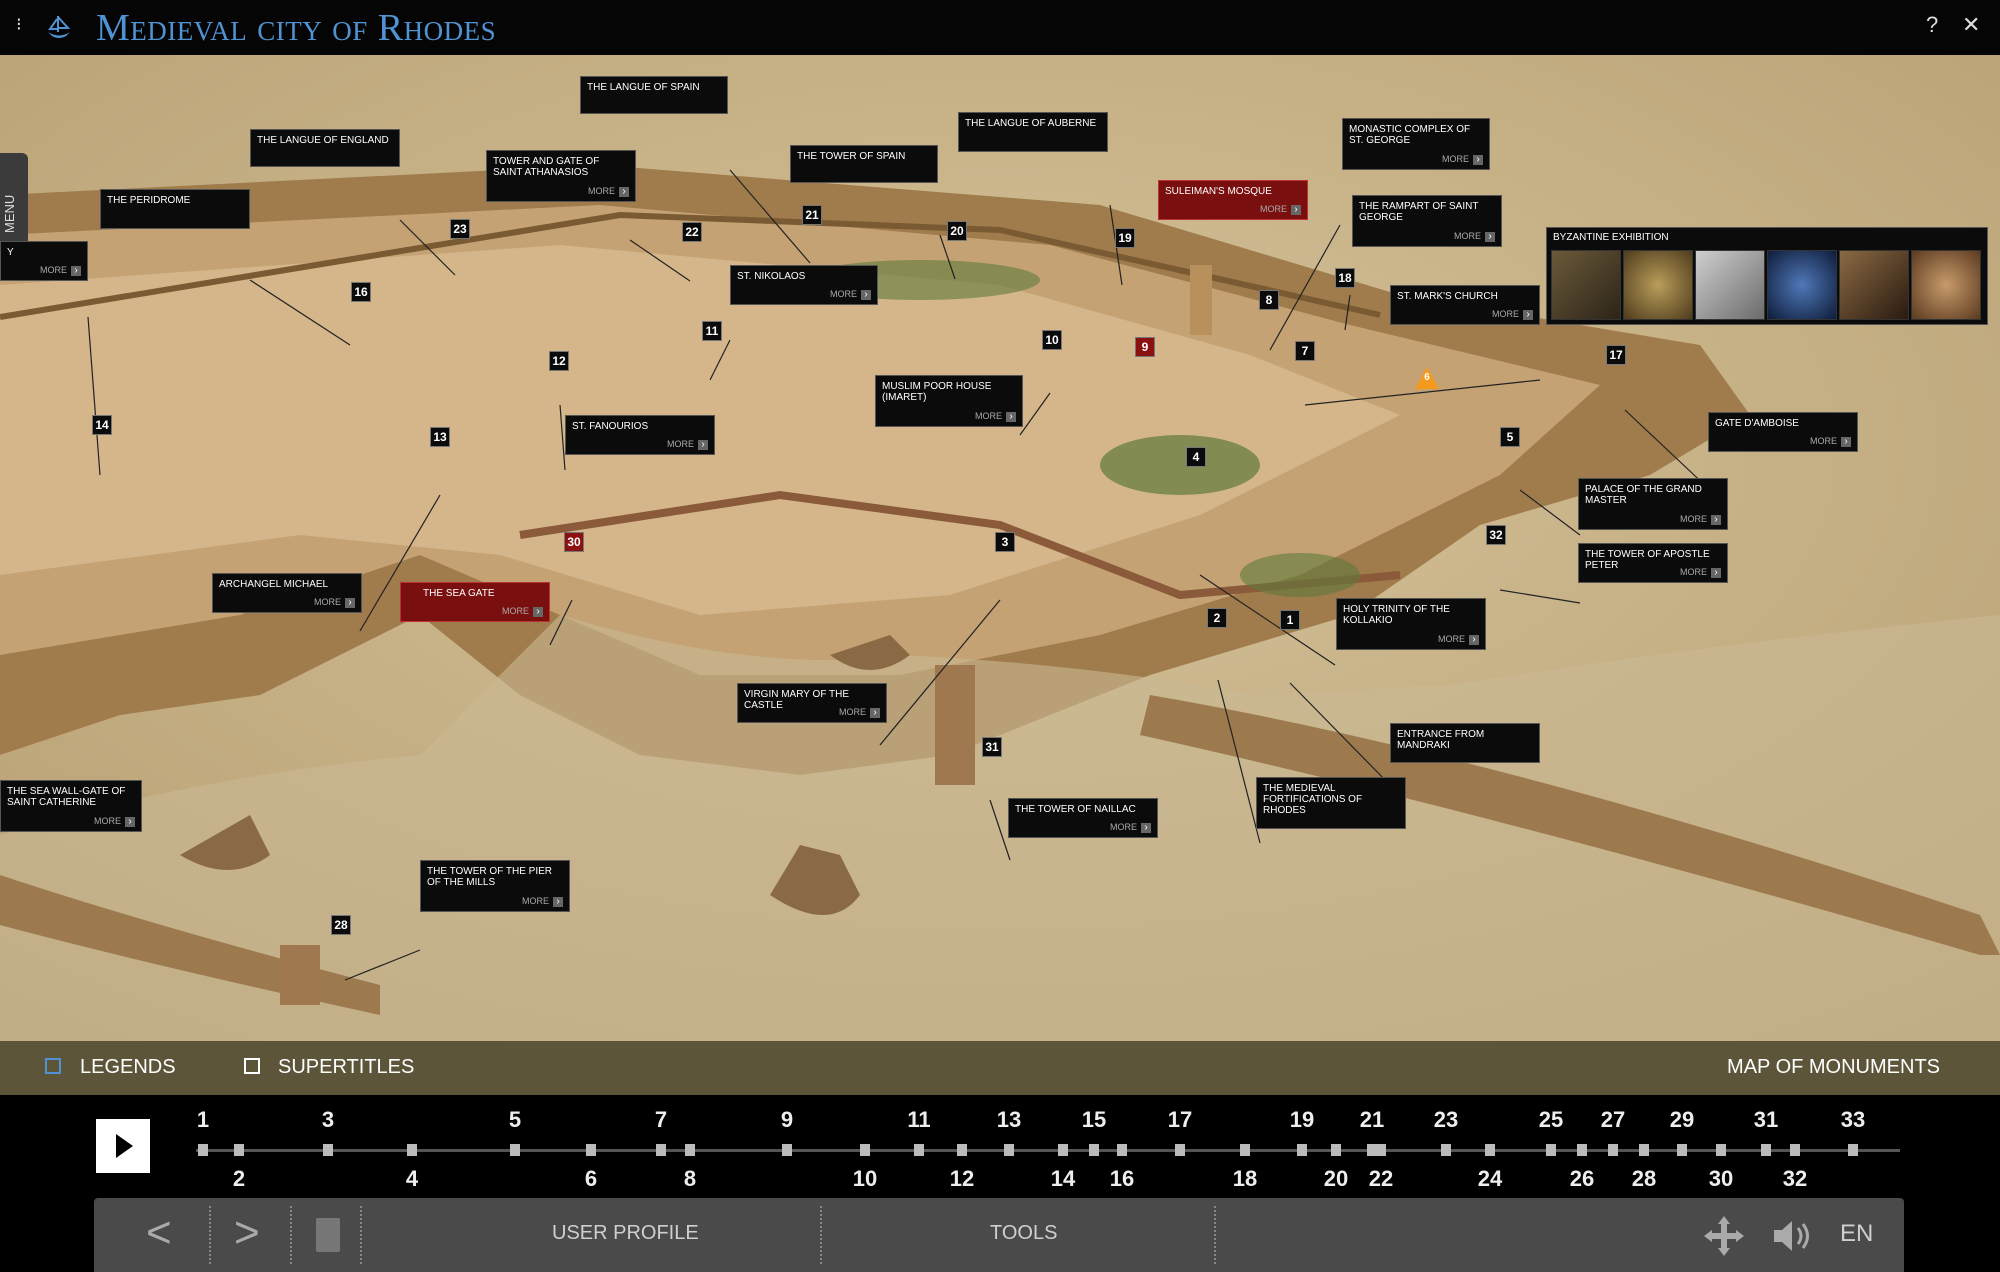  I want to click on close-button: ✕, so click(1971, 25).